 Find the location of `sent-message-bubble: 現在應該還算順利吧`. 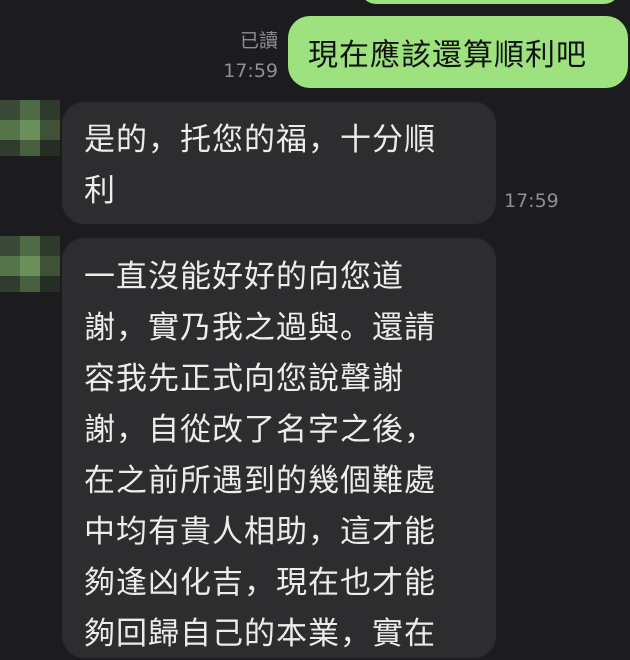

sent-message-bubble: 現在應該還算順利吧 is located at coordinates (458, 52).